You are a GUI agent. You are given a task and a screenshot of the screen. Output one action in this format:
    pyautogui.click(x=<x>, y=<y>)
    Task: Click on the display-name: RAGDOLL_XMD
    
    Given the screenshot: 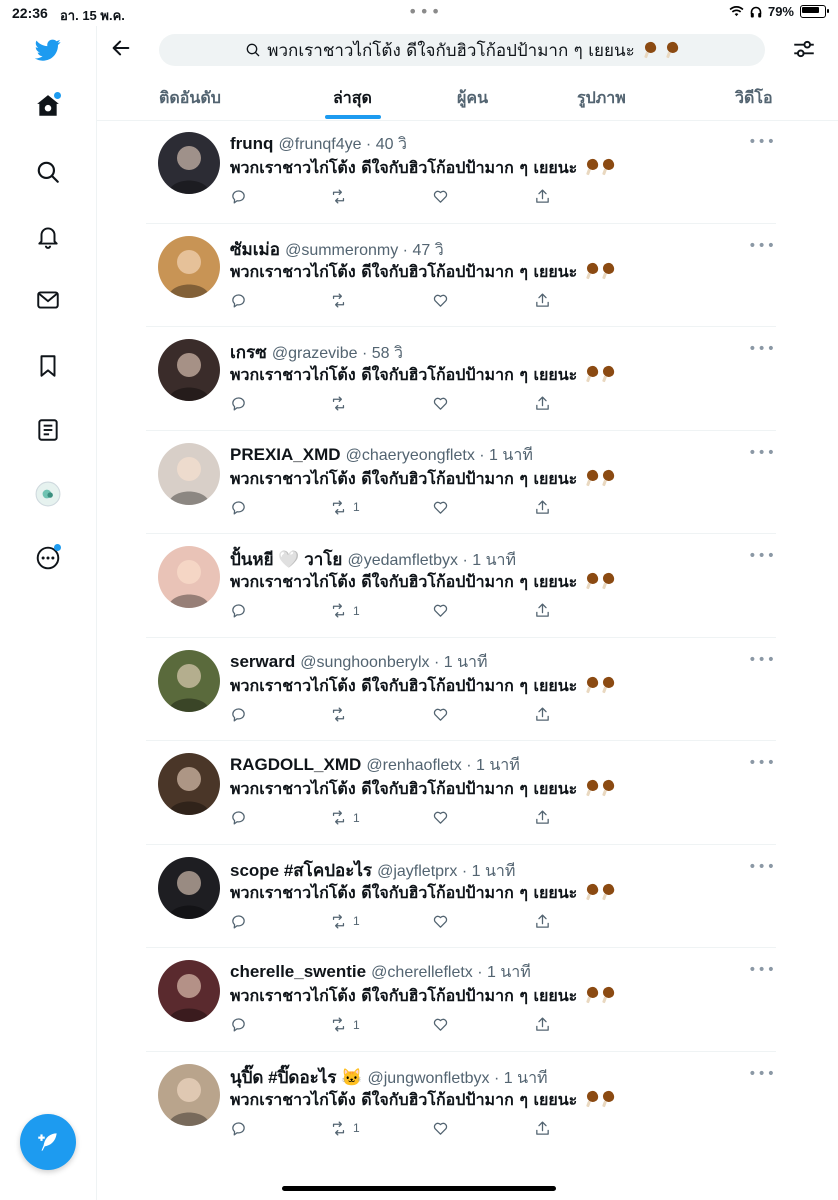 What is the action you would take?
    pyautogui.click(x=295, y=764)
    